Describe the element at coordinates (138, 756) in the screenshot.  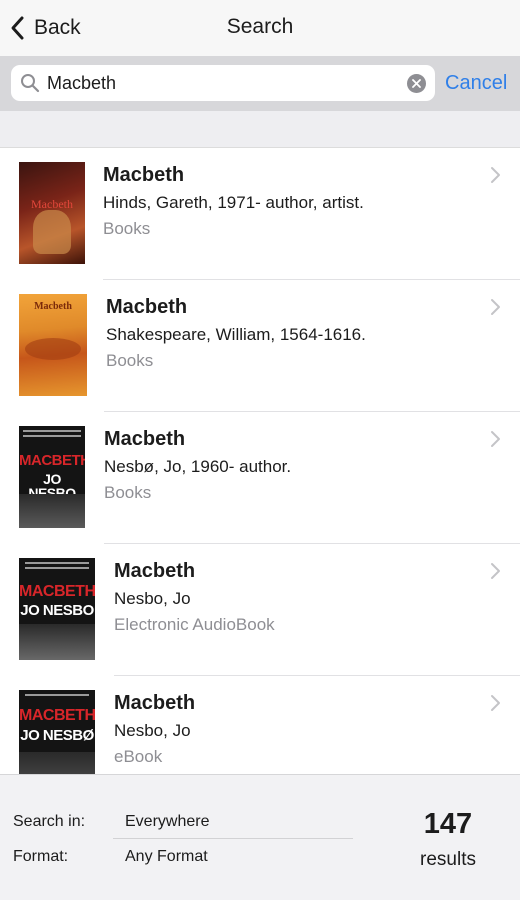
I see `result-format: eBook` at that location.